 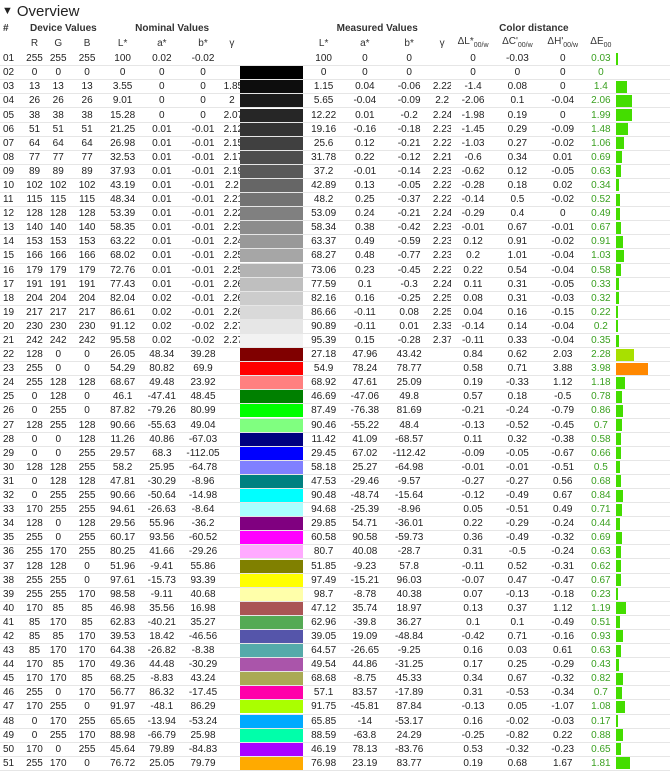 What do you see at coordinates (34, 622) in the screenshot?
I see `device-r: 85` at bounding box center [34, 622].